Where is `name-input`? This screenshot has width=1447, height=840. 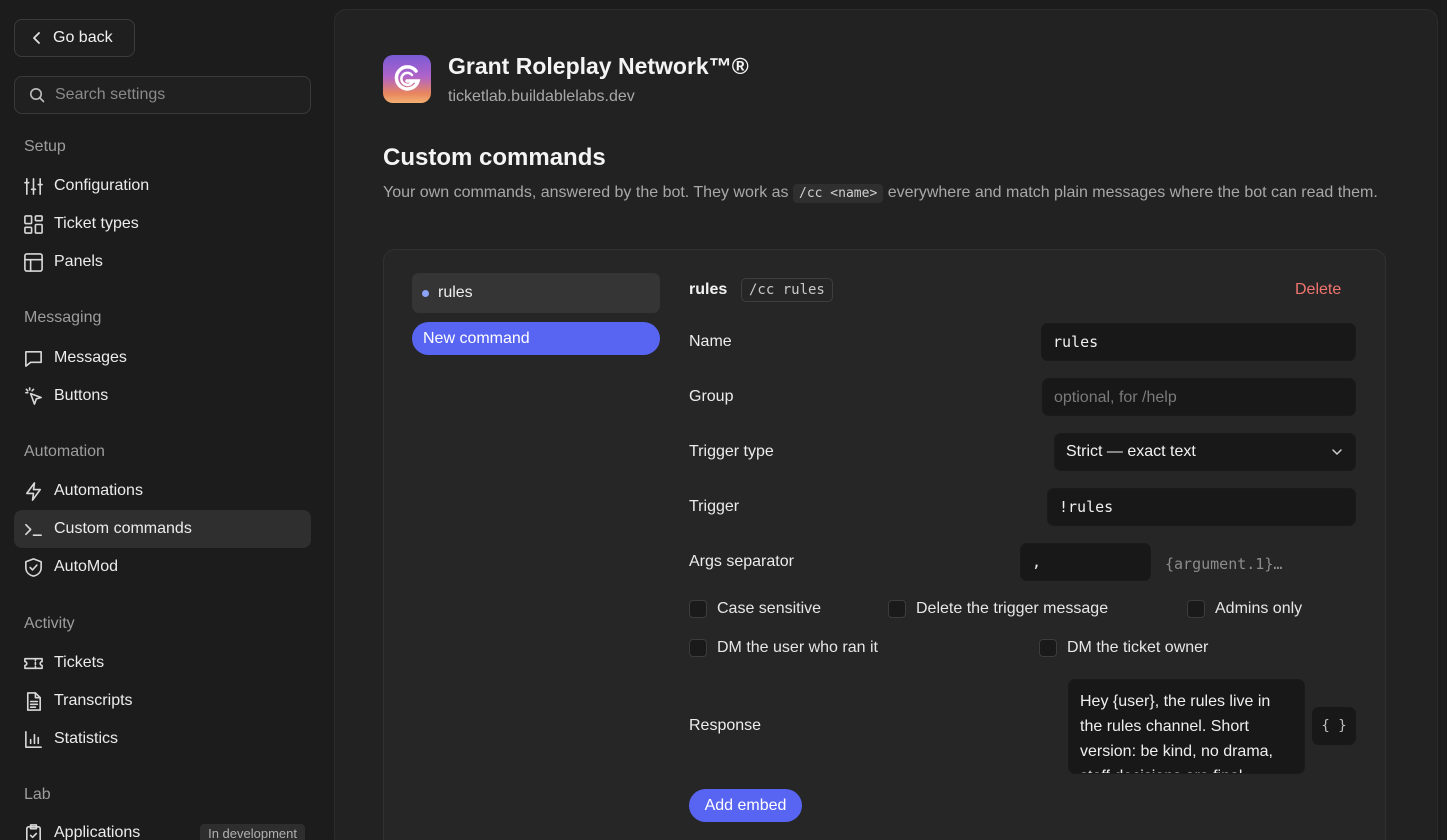 name-input is located at coordinates (1204, 342).